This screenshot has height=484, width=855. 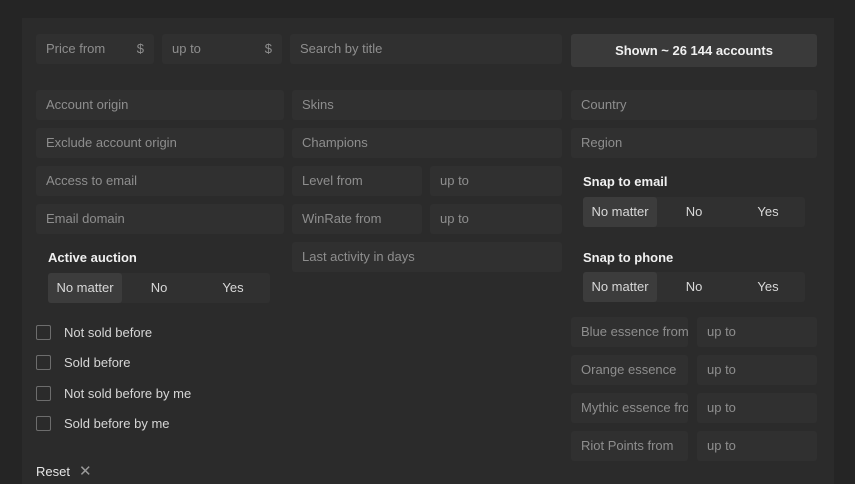 What do you see at coordinates (97, 362) in the screenshot?
I see `check-label: Sold before` at bounding box center [97, 362].